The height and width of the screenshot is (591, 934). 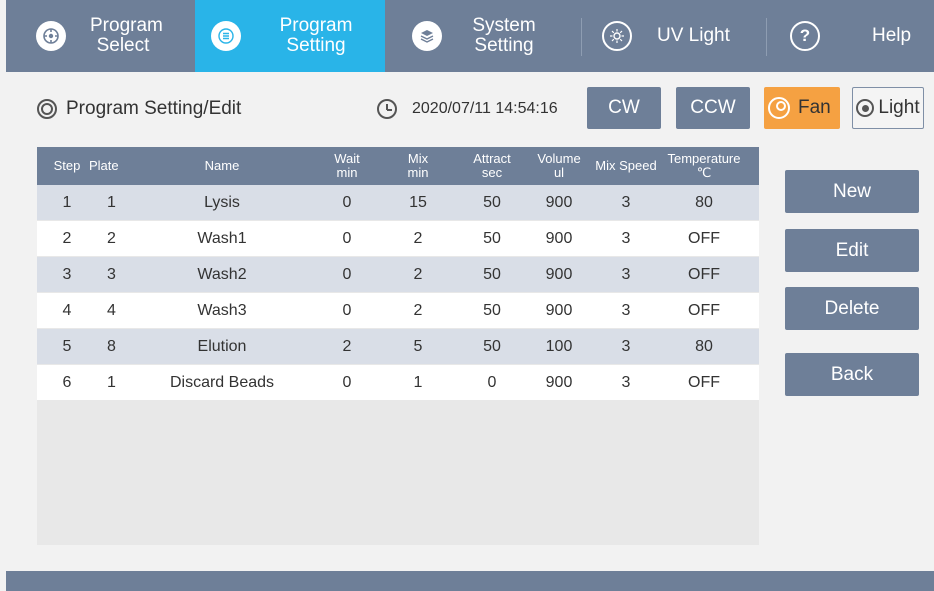 What do you see at coordinates (617, 36) in the screenshot?
I see `uv-light-icon` at bounding box center [617, 36].